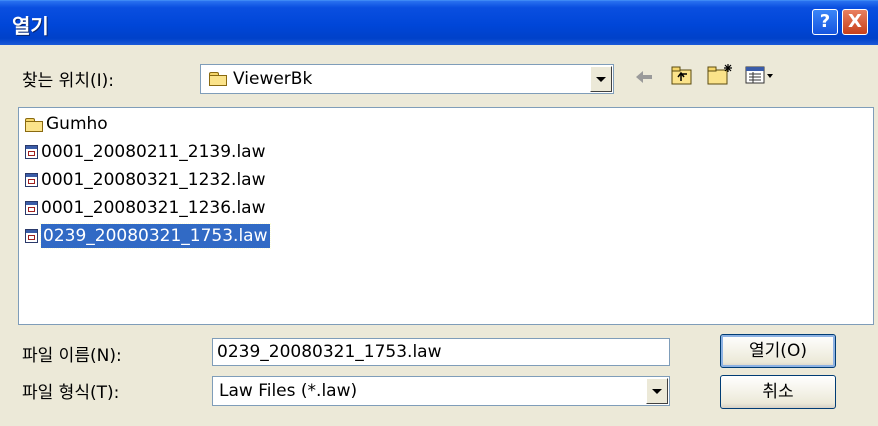 The width and height of the screenshot is (878, 426). What do you see at coordinates (273, 79) in the screenshot?
I see `look-in-value: ViewerBk` at bounding box center [273, 79].